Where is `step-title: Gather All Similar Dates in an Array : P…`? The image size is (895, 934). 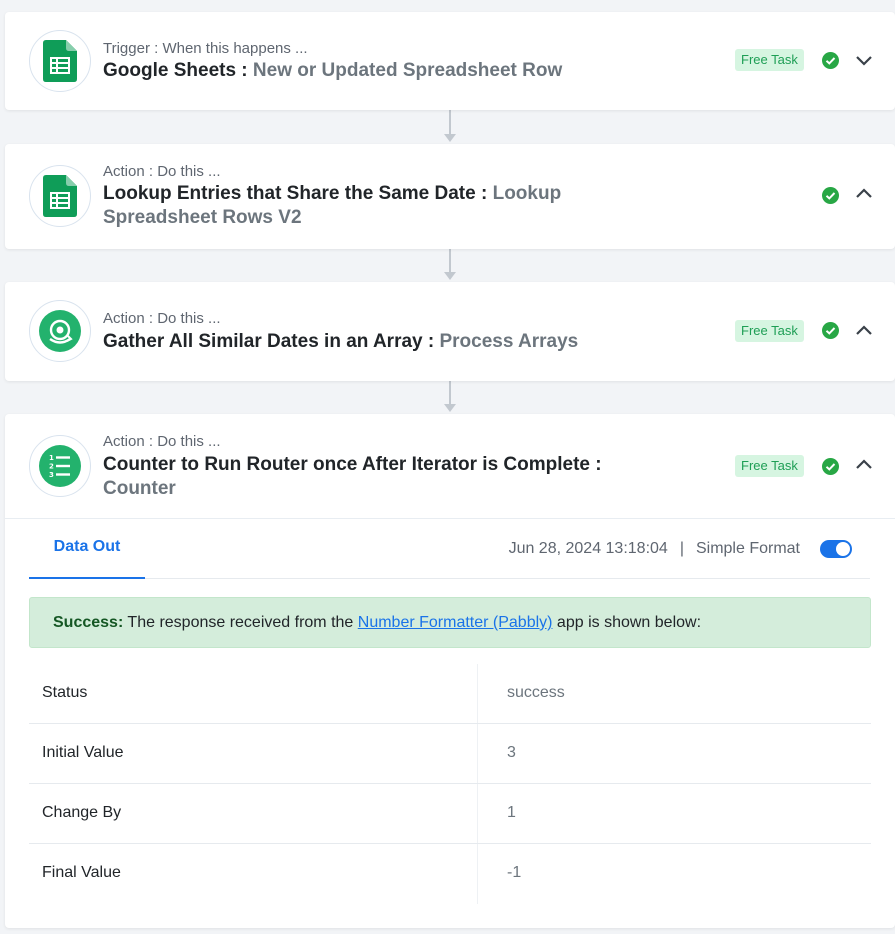 step-title: Gather All Similar Dates in an Array : P… is located at coordinates (363, 342).